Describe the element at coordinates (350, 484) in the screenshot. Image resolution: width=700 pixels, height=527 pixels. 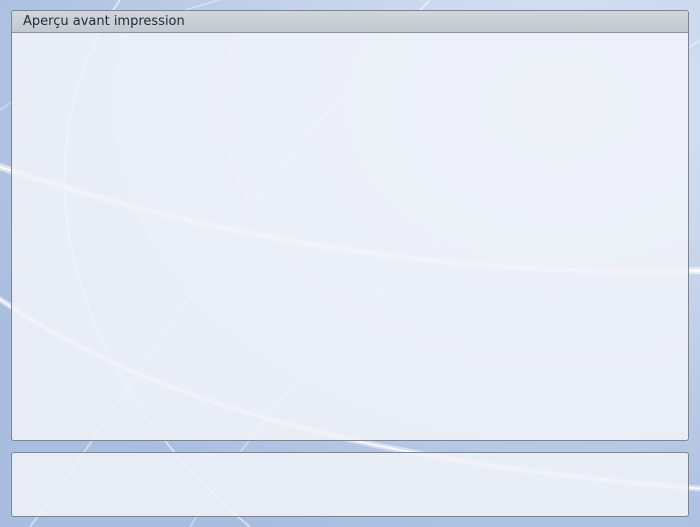
I see `bottom-panel` at that location.